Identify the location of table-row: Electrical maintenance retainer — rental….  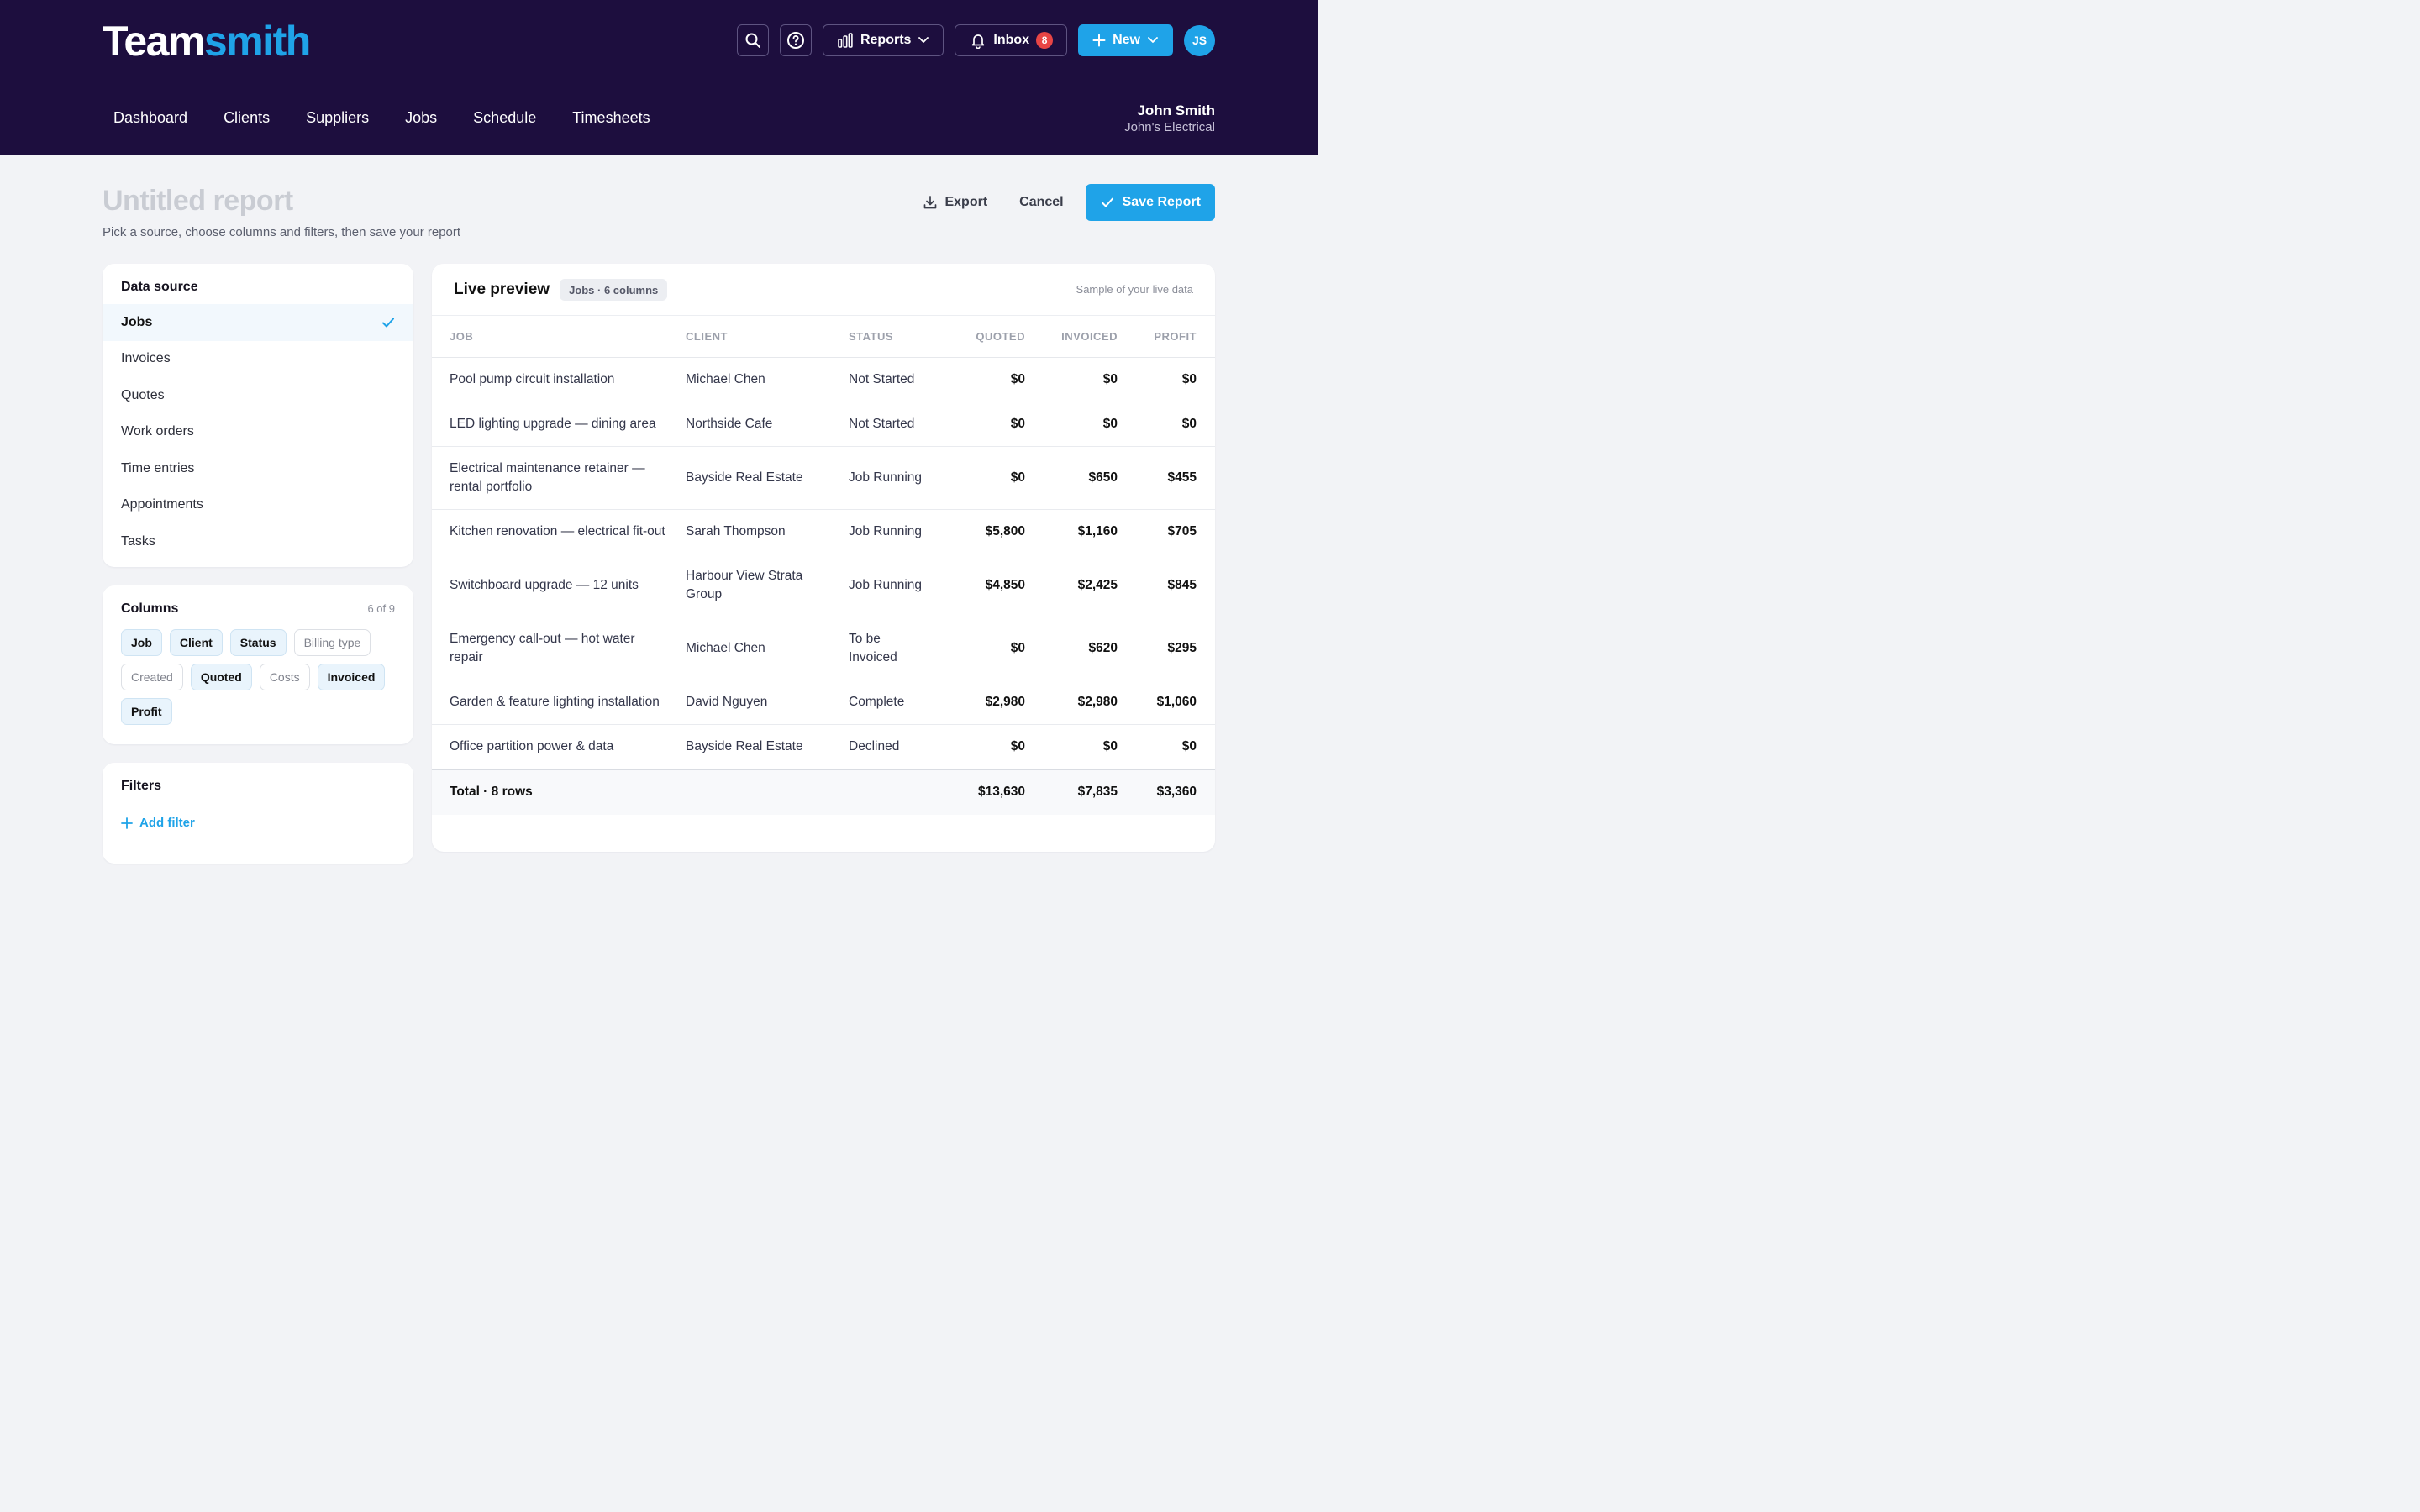
(824, 478).